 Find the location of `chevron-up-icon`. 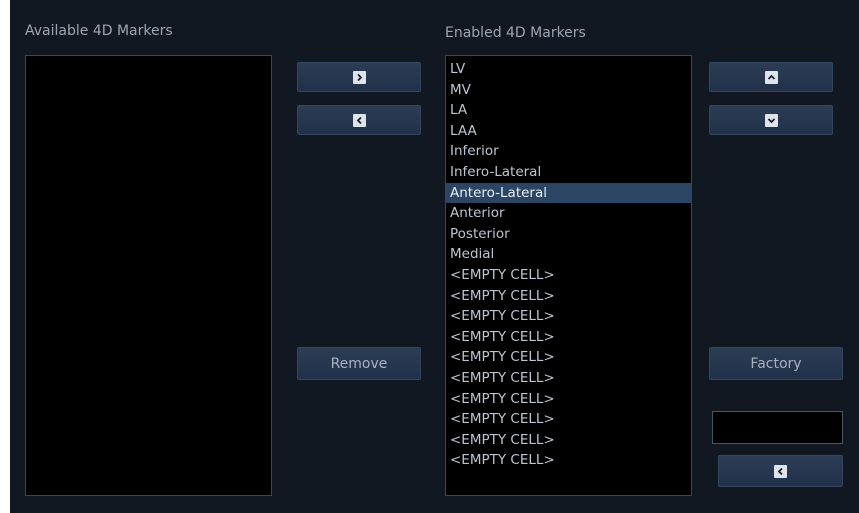

chevron-up-icon is located at coordinates (771, 77).